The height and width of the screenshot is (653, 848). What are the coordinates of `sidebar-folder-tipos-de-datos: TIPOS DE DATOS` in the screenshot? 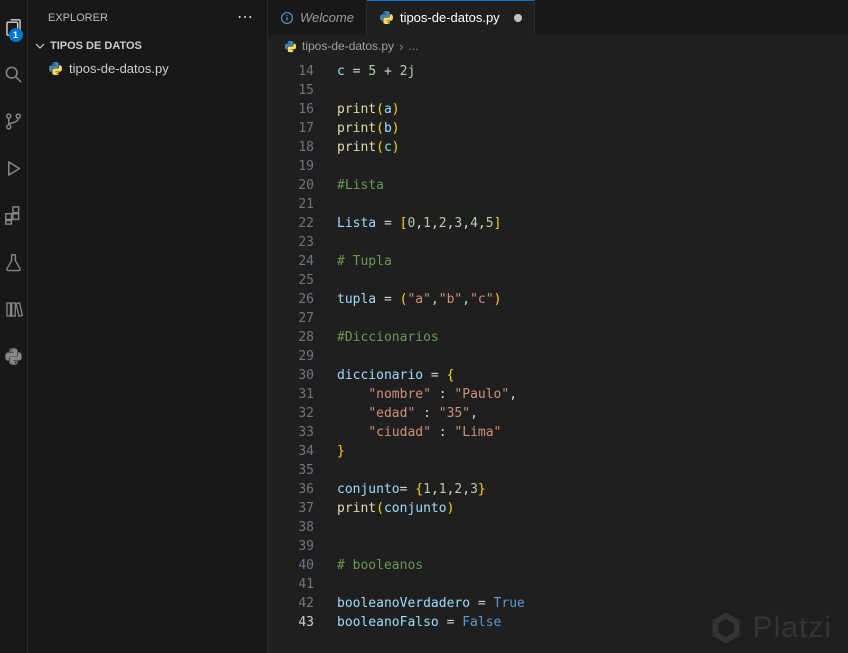 It's located at (147, 46).